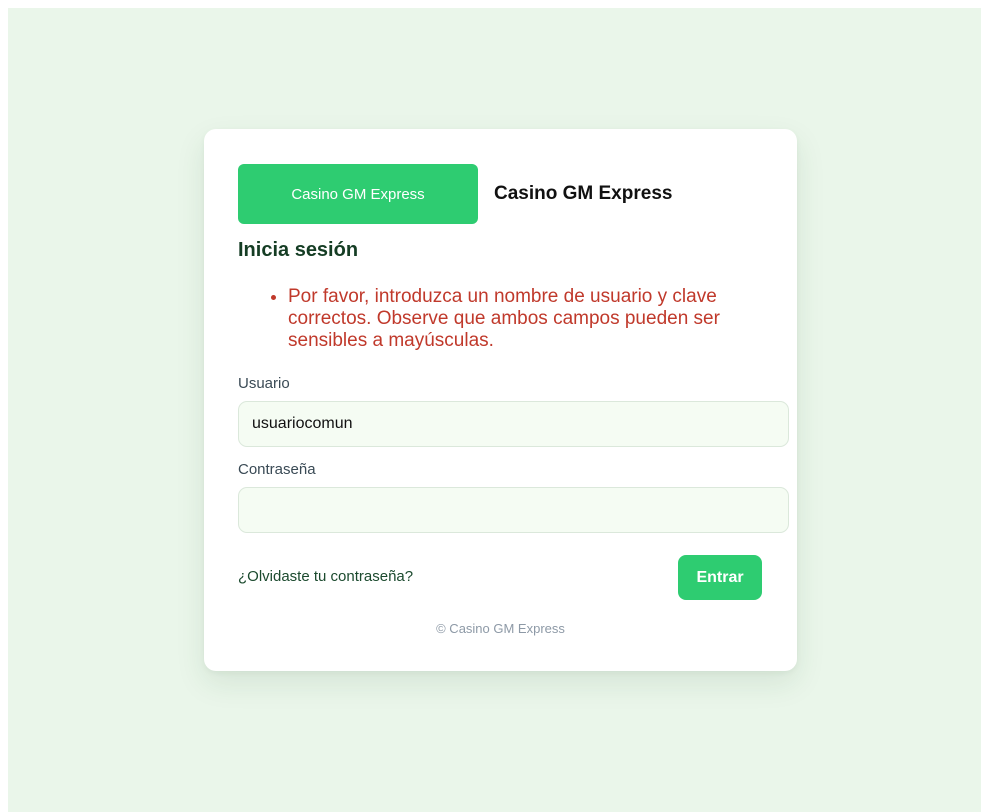  I want to click on username-label: Usuario, so click(264, 383).